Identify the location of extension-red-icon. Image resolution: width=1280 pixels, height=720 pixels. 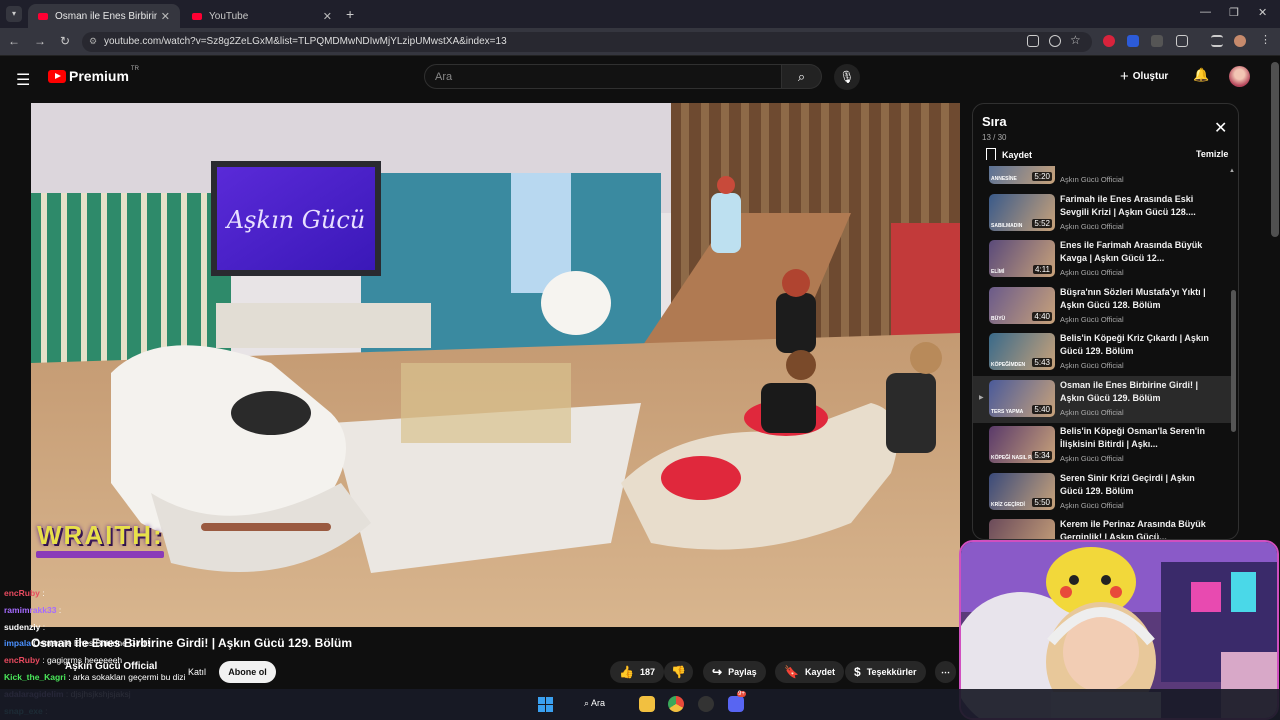
(1109, 41).